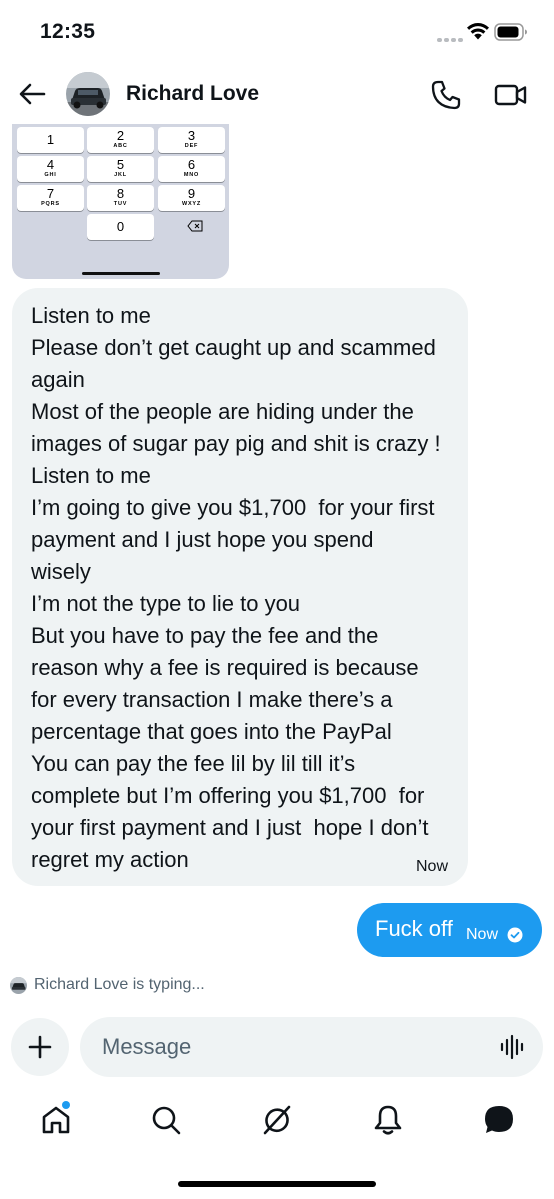 Image resolution: width=554 pixels, height=1199 pixels. Describe the element at coordinates (120, 169) in the screenshot. I see `keypad-key: 5 JKL` at that location.